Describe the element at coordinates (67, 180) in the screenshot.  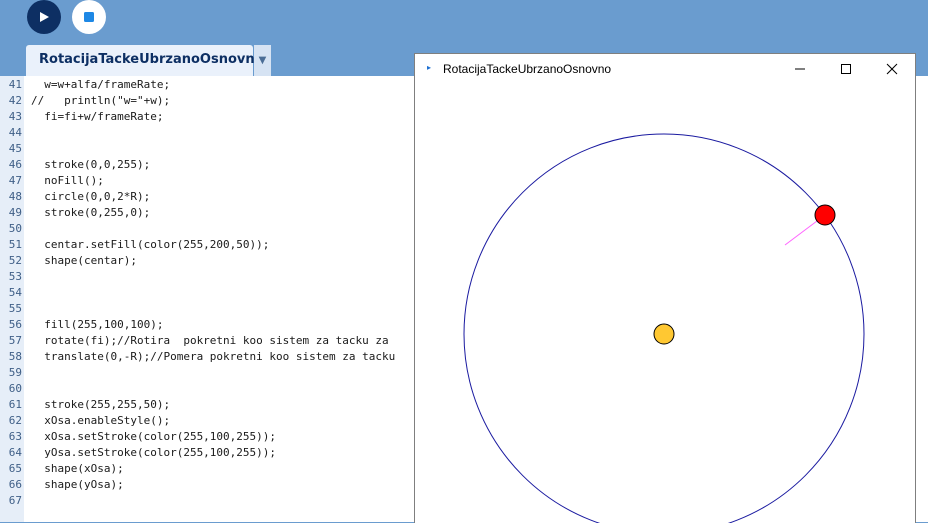
I see `code-text: noFill();` at that location.